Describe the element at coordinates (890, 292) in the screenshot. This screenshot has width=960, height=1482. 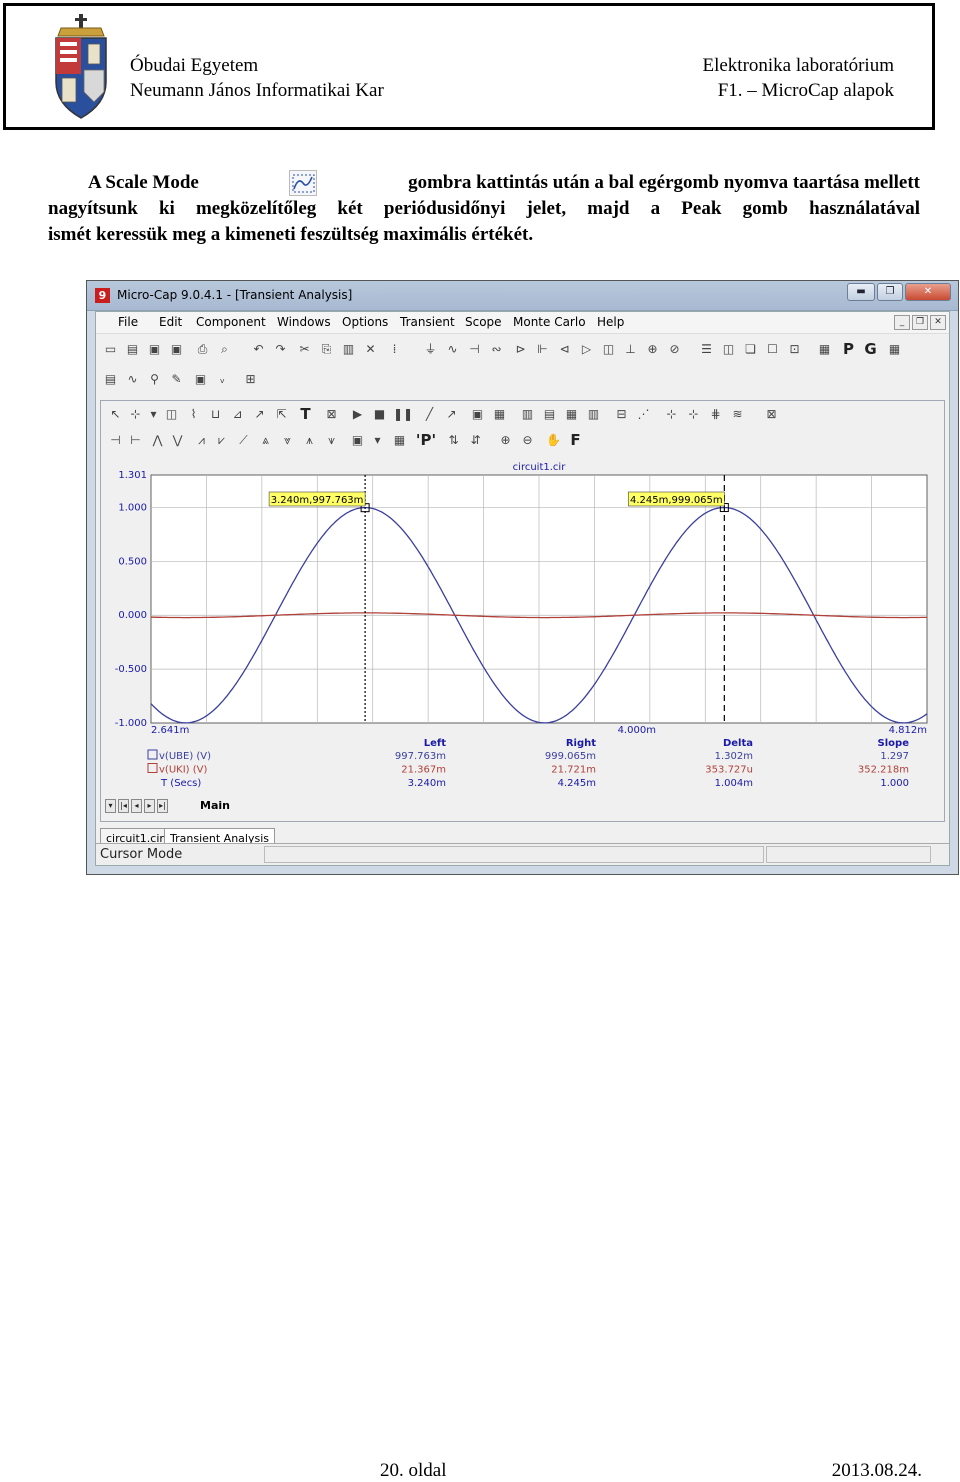
I see `maximize-button: ❐` at that location.